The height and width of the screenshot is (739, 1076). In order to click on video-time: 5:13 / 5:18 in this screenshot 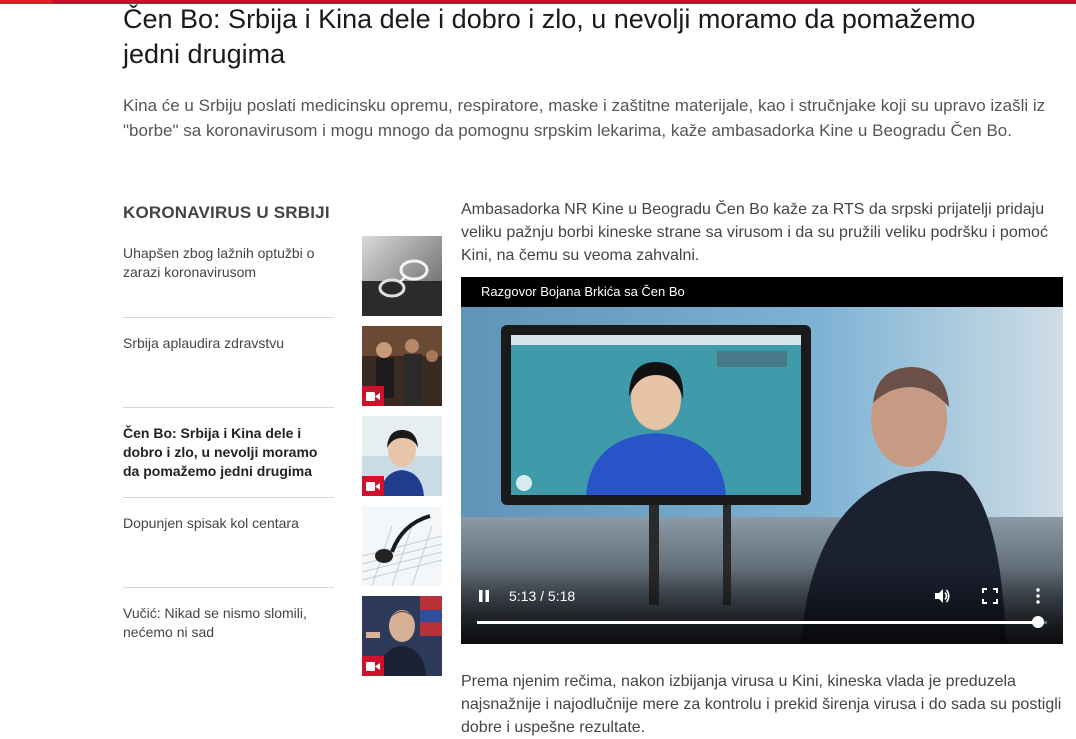, I will do `click(542, 596)`.